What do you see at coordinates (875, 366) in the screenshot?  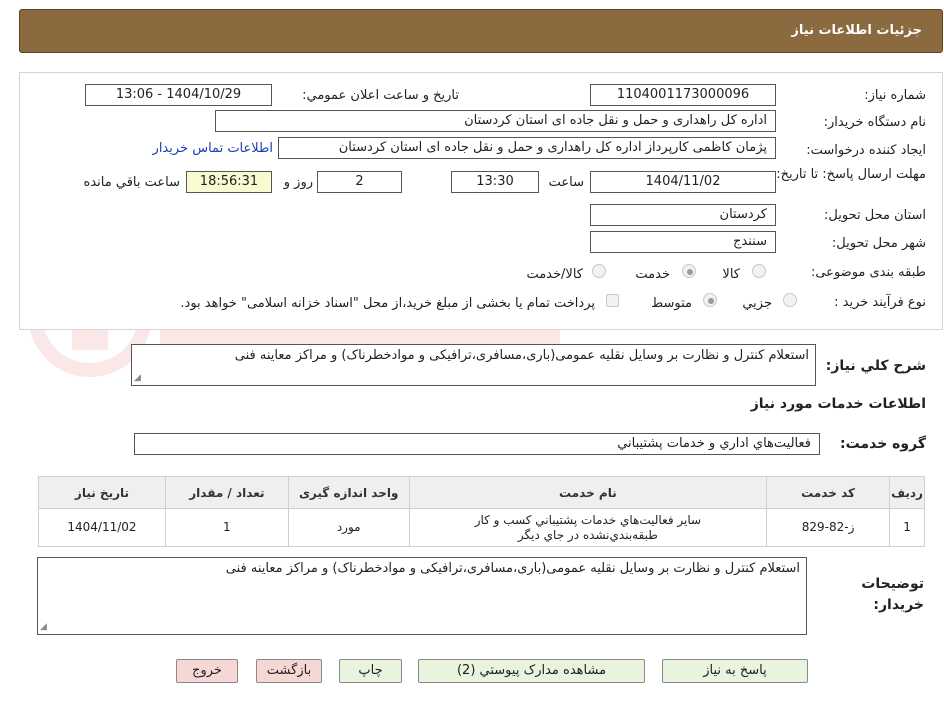 I see `summary-label: شرح کلي نياز:` at bounding box center [875, 366].